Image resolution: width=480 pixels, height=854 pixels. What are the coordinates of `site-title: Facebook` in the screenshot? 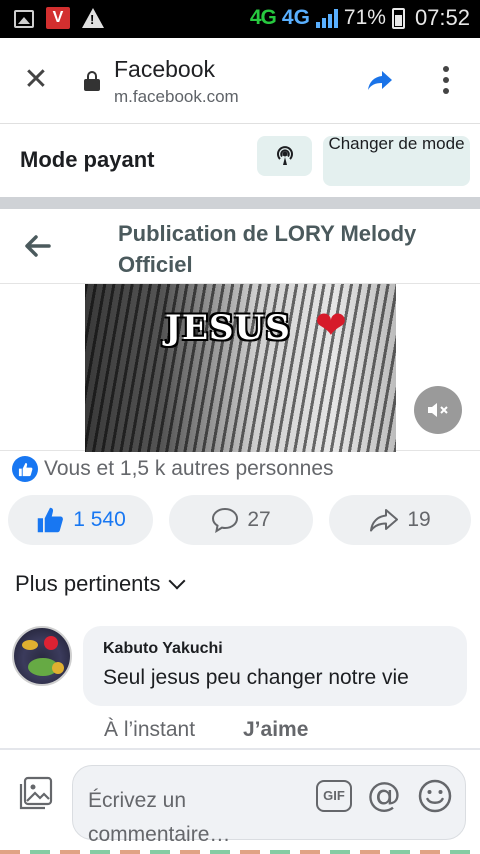 It's located at (165, 69).